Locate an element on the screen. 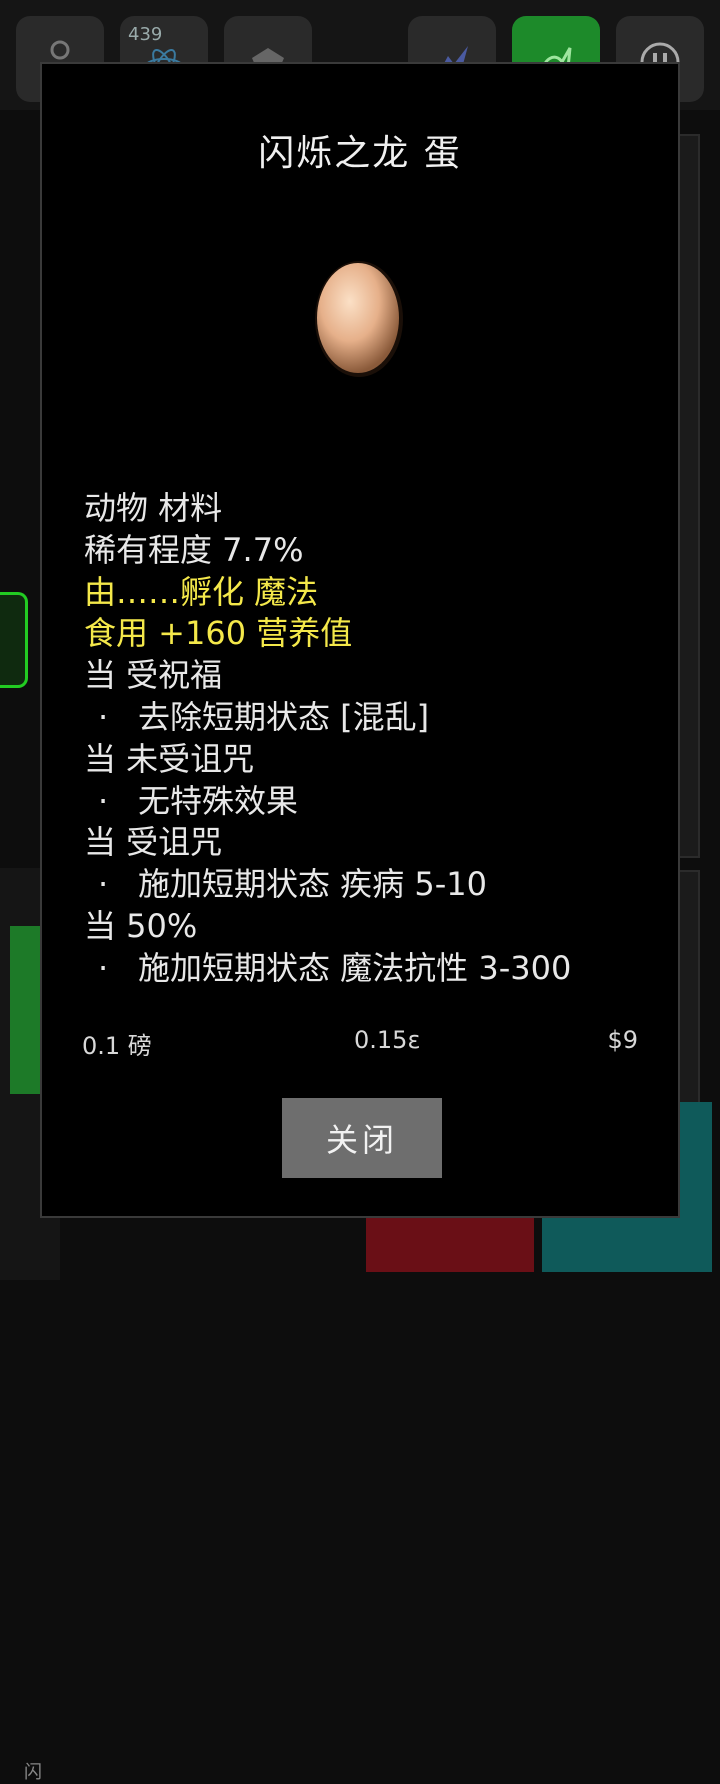 Image resolution: width=720 pixels, height=1784 pixels. weight-value: 0.1 磅 is located at coordinates (117, 1046).